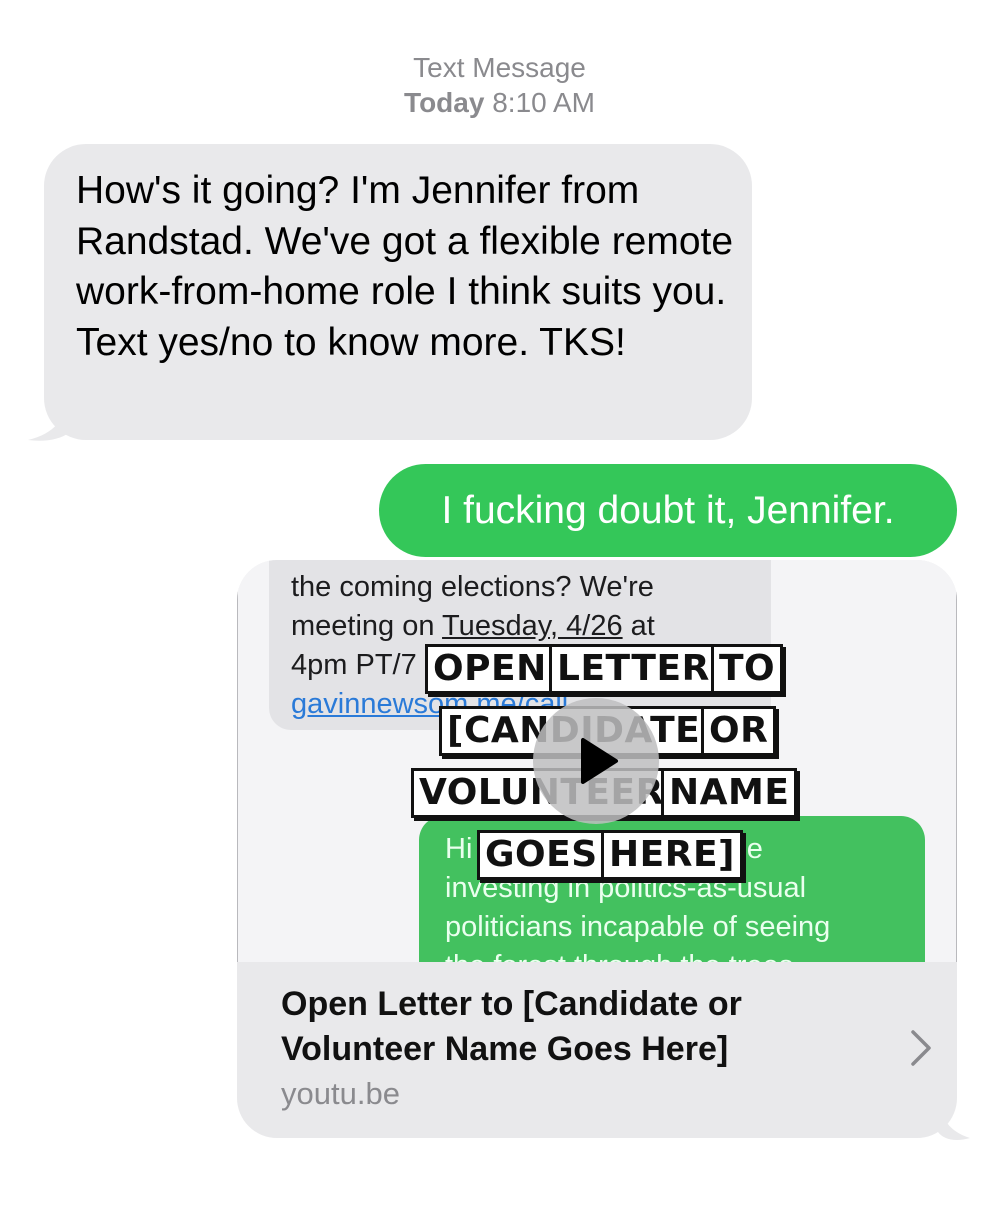  Describe the element at coordinates (633, 669) in the screenshot. I see `overlay-title-word: LETTER` at that location.